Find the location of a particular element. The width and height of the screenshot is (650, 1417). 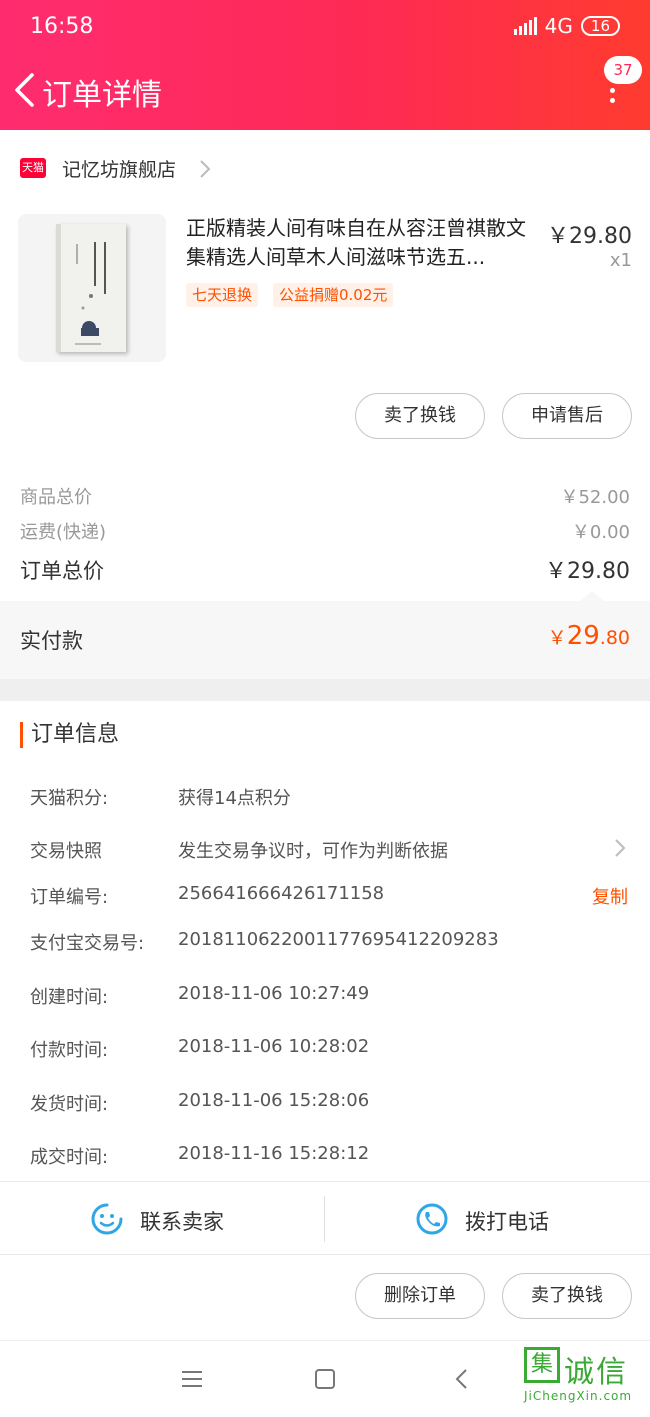

shipping-label: 运费(快递) is located at coordinates (63, 532).